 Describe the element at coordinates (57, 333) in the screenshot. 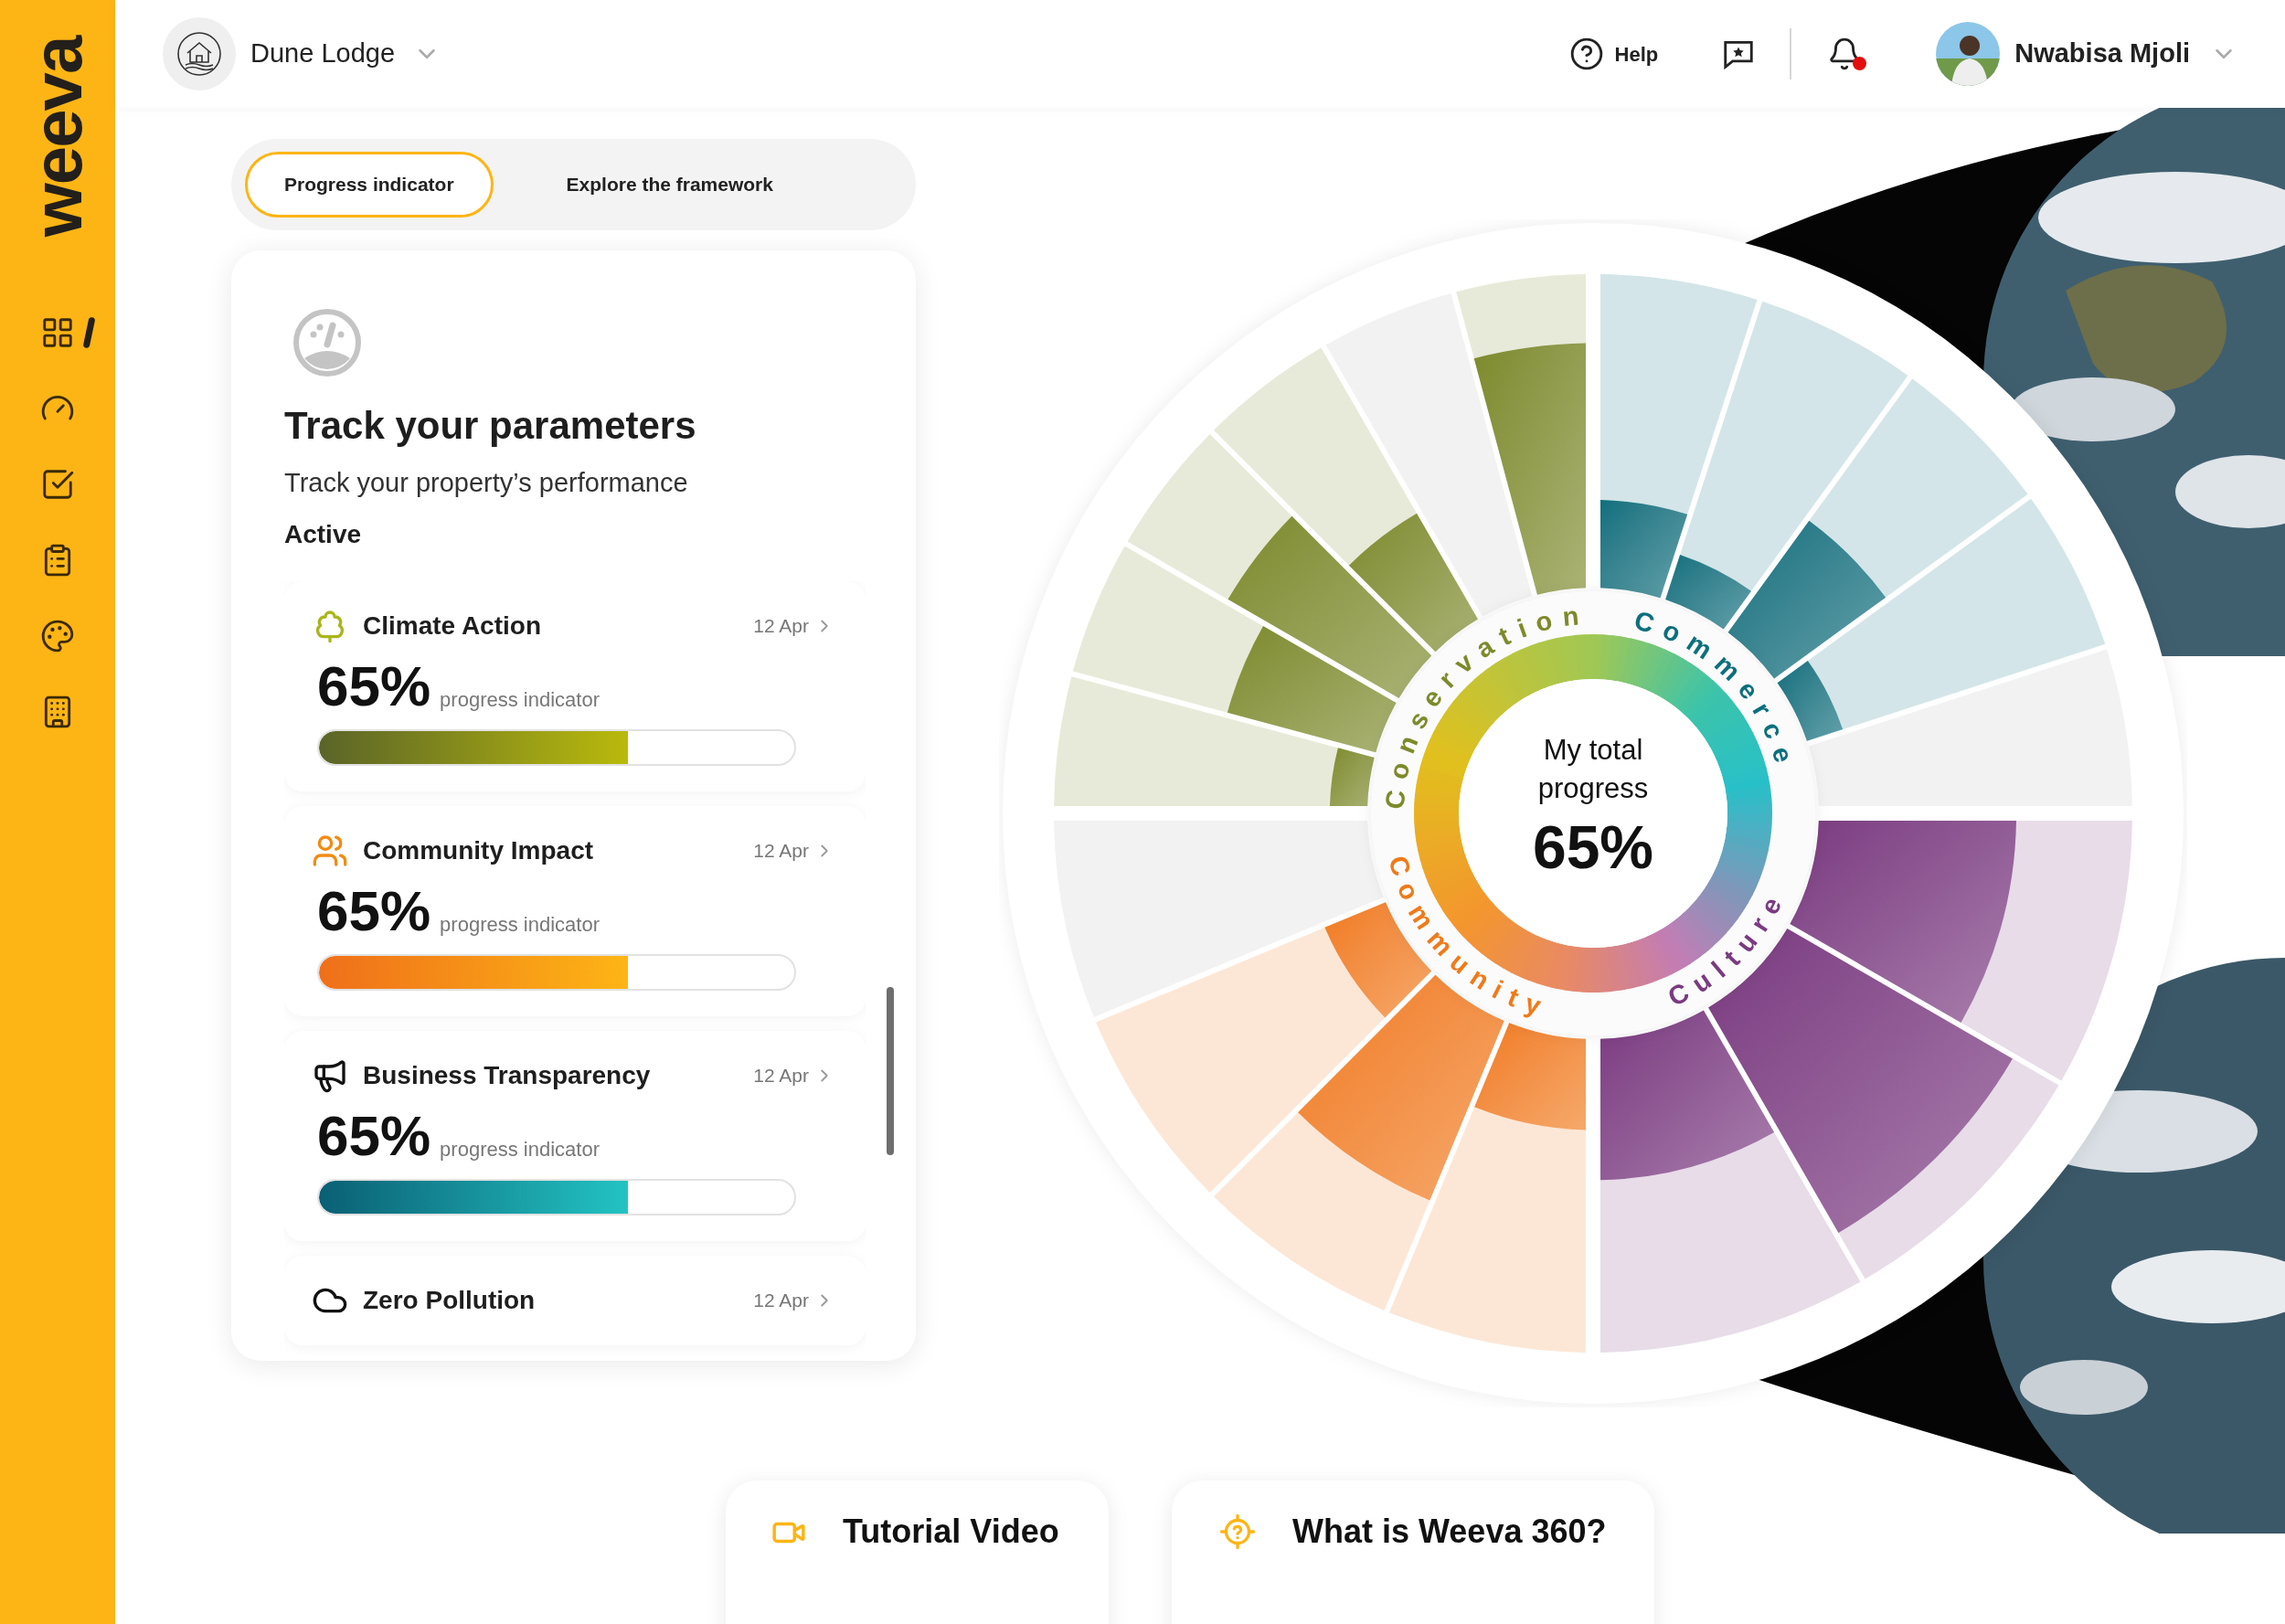

I see `grid-icon` at that location.